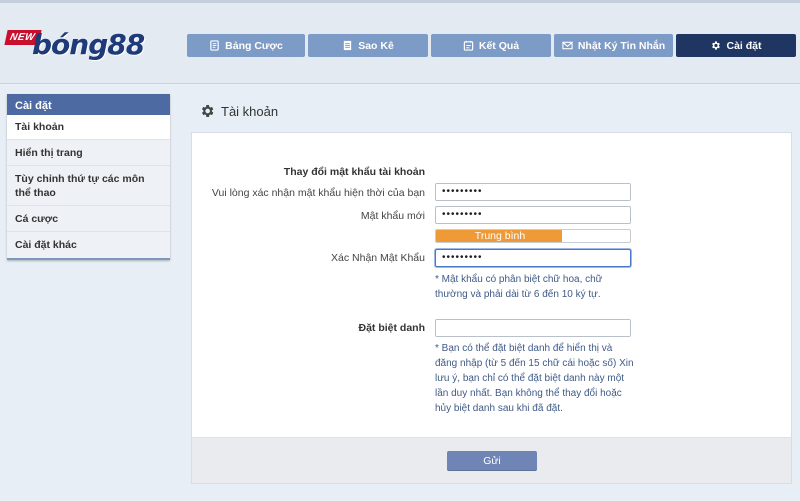 The image size is (800, 501). I want to click on sidebar-item-label: Hiển thị trang, so click(49, 152).